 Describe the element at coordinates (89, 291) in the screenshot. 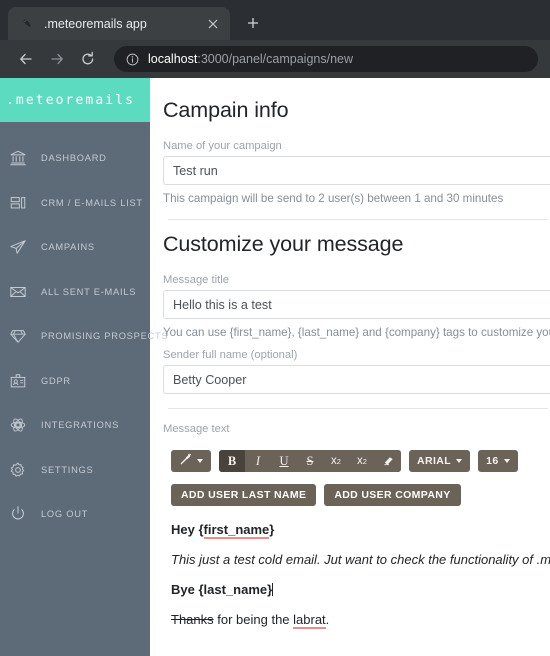

I see `sidebar-item-label: ALL SENT E-MAILS` at that location.